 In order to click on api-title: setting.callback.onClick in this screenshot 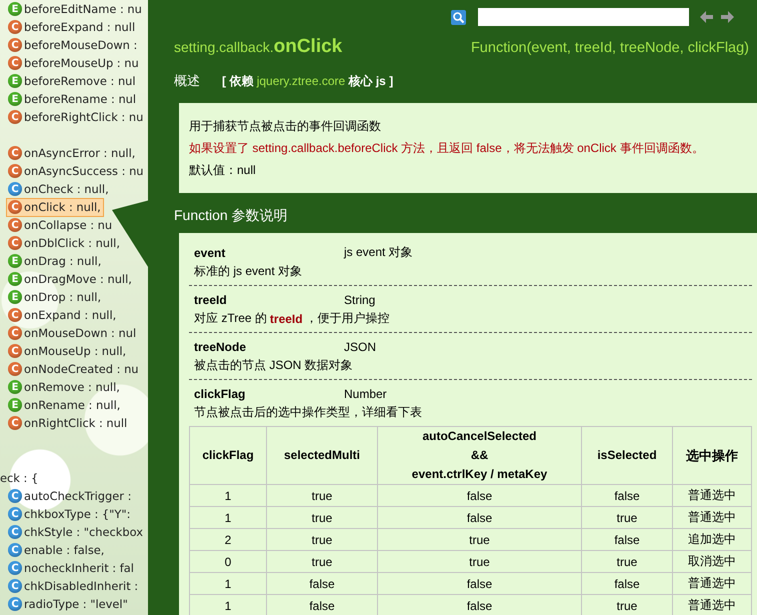, I will do `click(258, 47)`.